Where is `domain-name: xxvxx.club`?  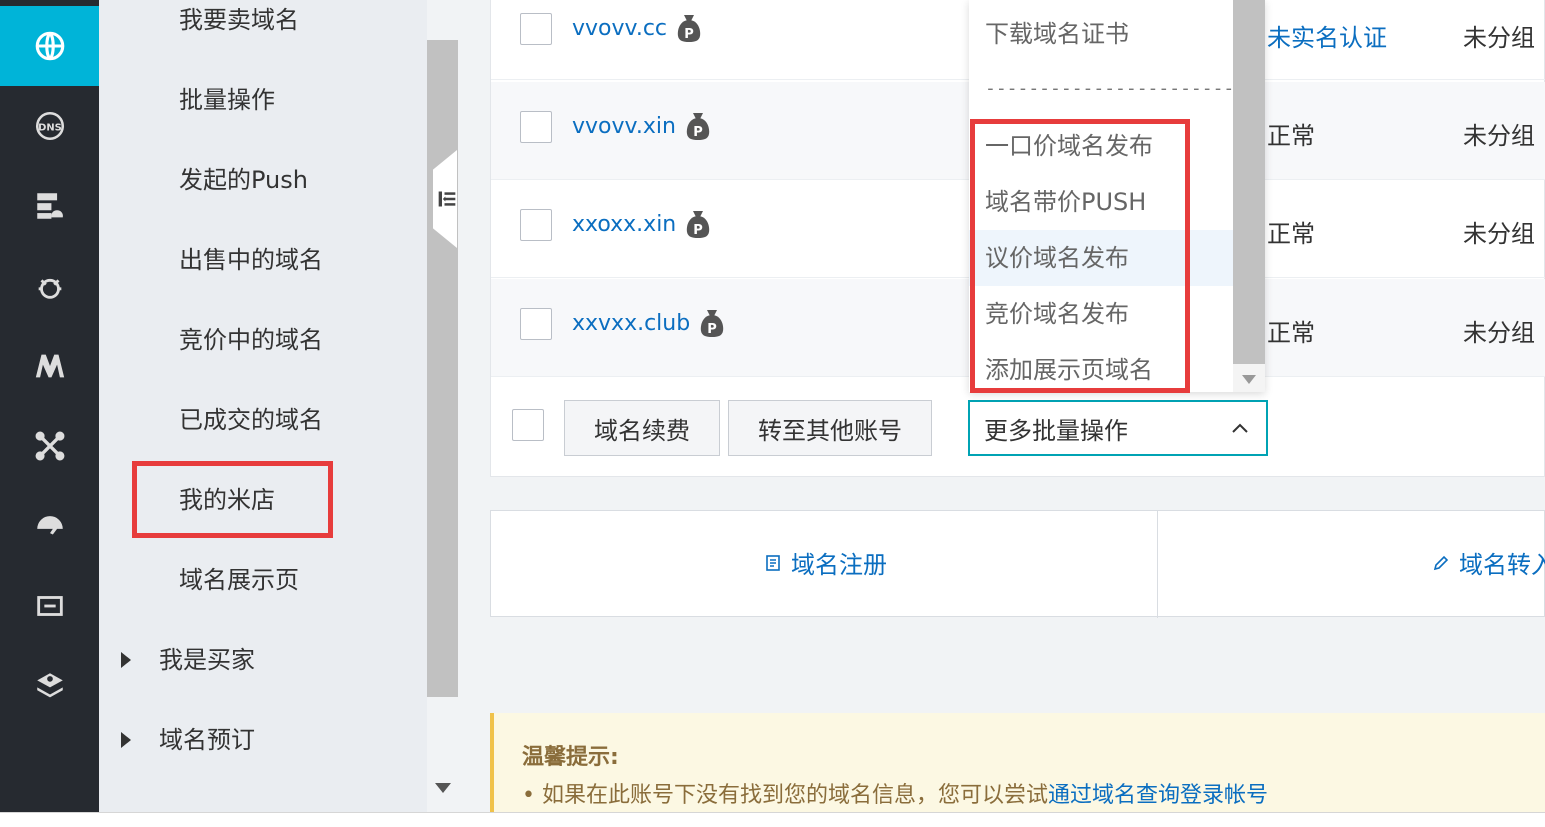
domain-name: xxvxx.club is located at coordinates (631, 323).